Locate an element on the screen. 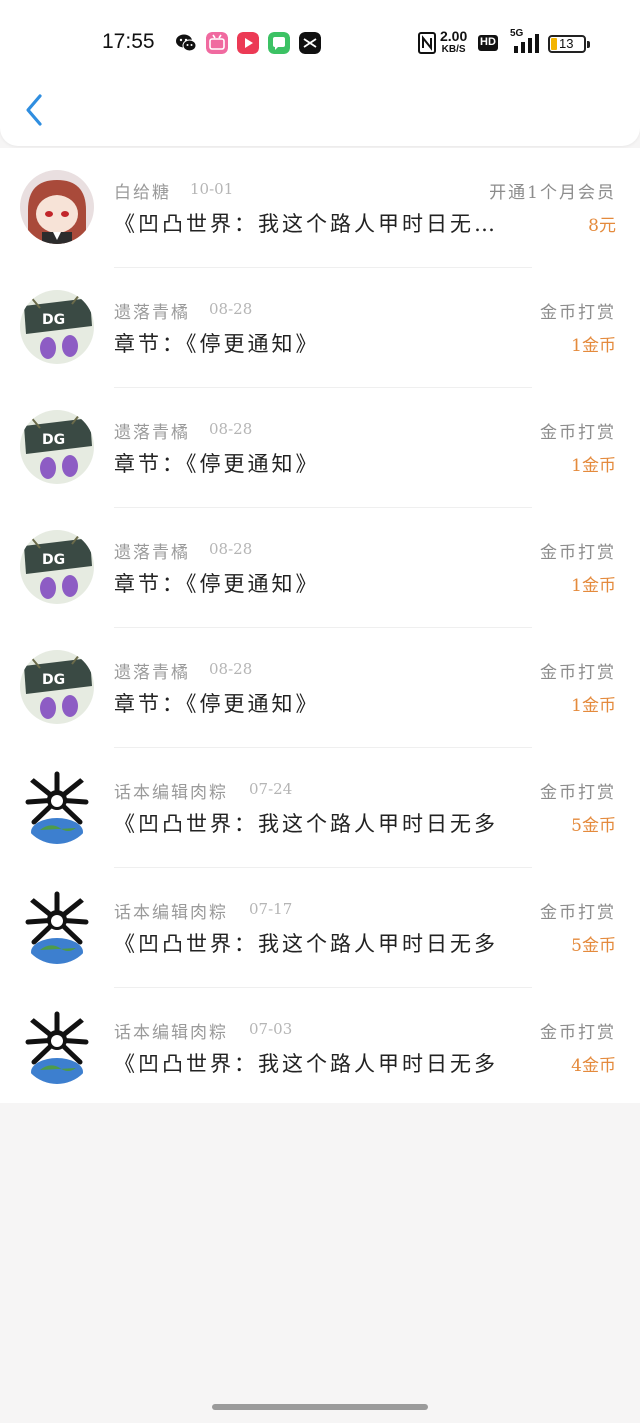  top-bar: 17:55 2.00 KB/S HD 5G 13 is located at coordinates (320, 73).